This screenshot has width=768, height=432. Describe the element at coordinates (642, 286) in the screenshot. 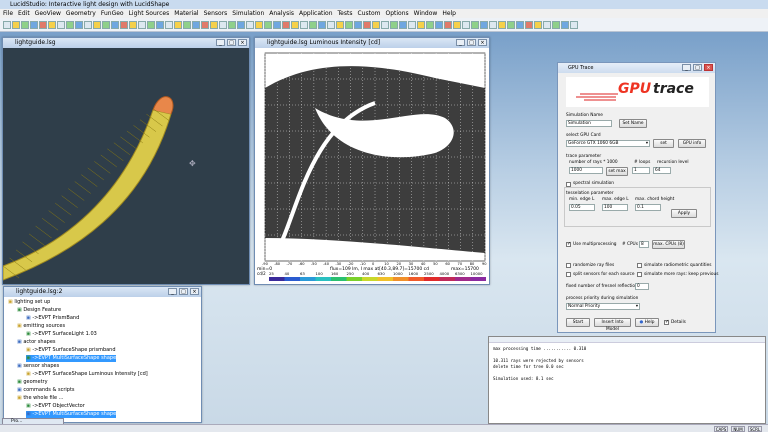

I see `fresnel-input: 0` at that location.